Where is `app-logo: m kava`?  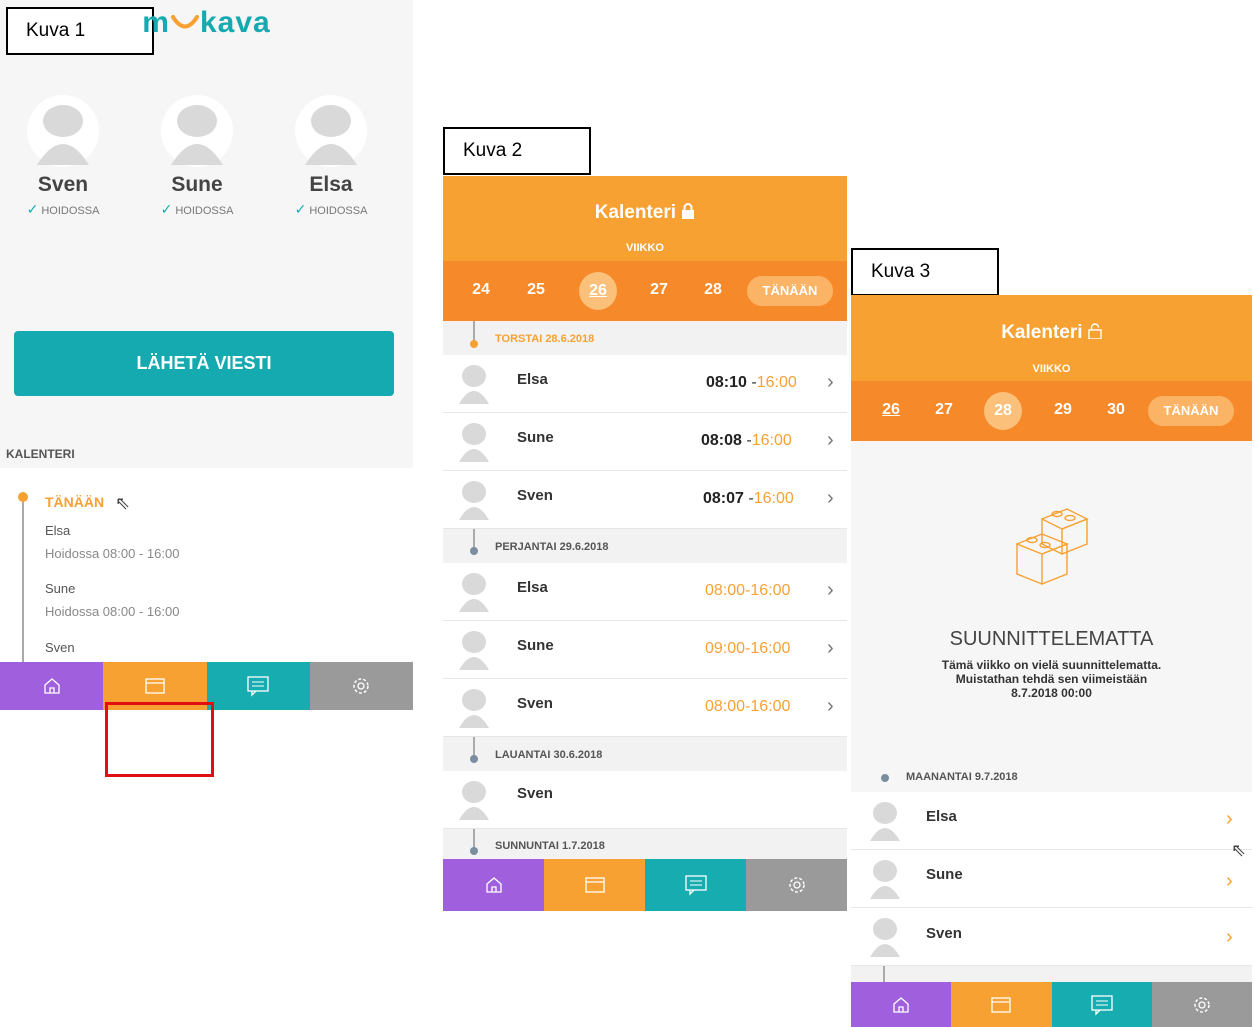
app-logo: m kava is located at coordinates (206, 22).